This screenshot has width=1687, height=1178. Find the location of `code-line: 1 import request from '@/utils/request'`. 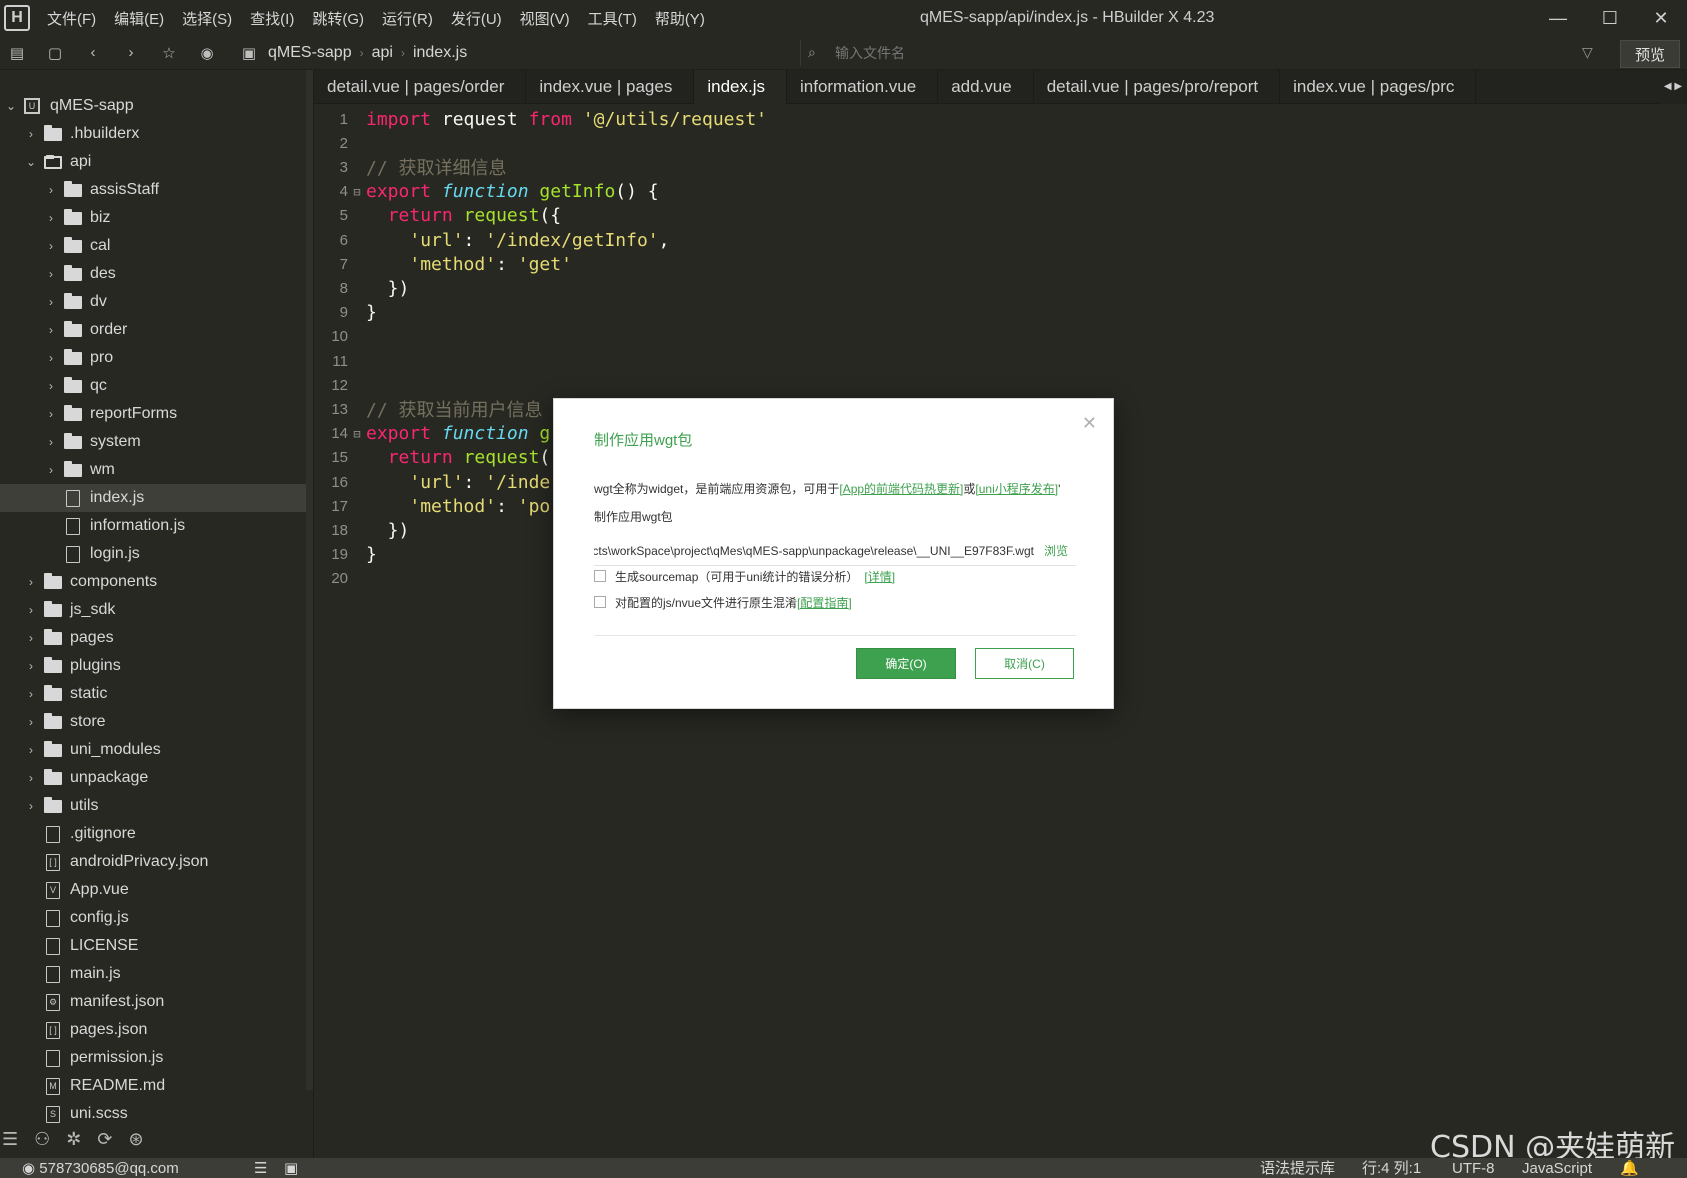

code-line: 1 import request from '@/utils/request' is located at coordinates (540, 119).